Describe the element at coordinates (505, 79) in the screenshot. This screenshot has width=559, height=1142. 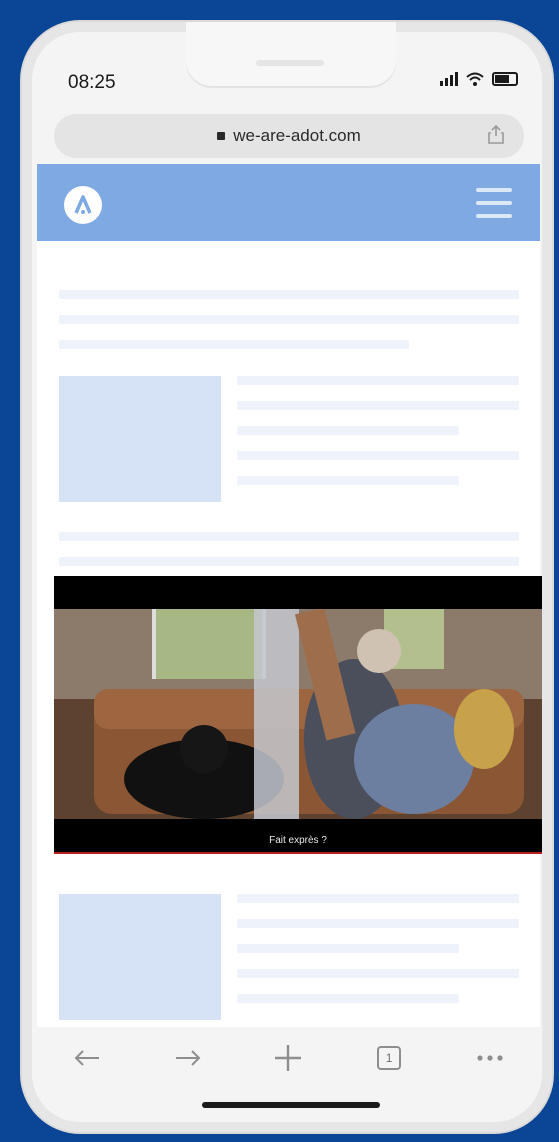
I see `battery-icon` at that location.